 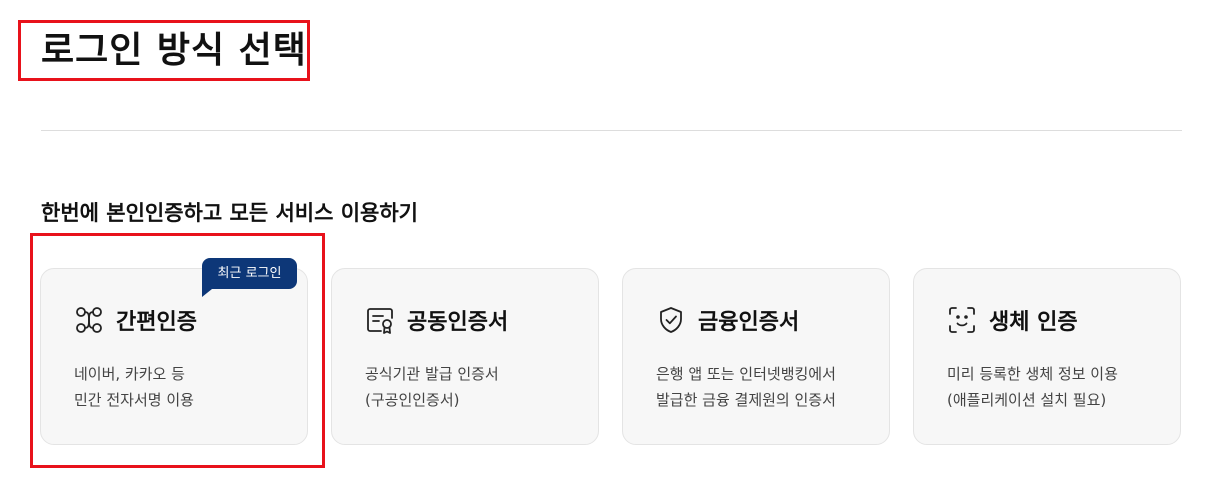 What do you see at coordinates (1032, 374) in the screenshot?
I see `card-desc-line: 미리 등록한 생체 정보 이용` at bounding box center [1032, 374].